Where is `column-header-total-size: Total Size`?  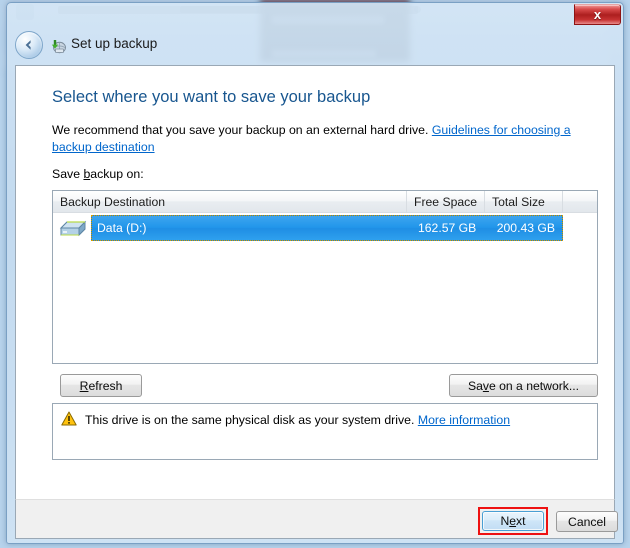
column-header-total-size: Total Size is located at coordinates (524, 201).